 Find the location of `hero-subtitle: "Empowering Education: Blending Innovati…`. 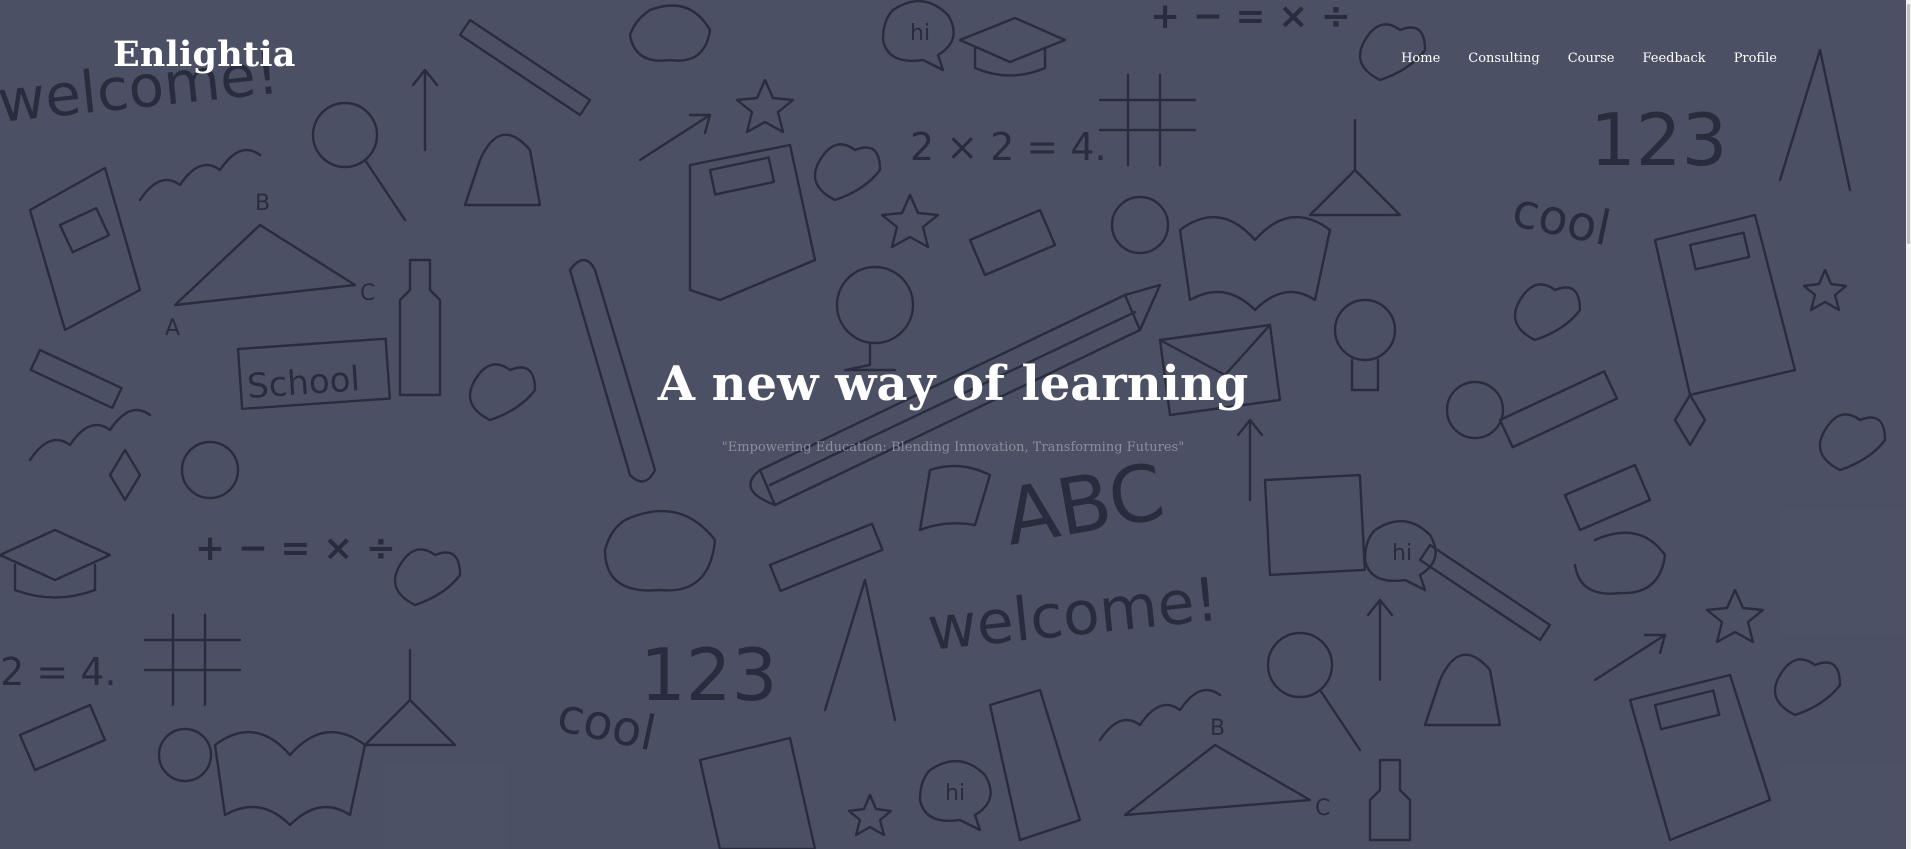

hero-subtitle: "Empowering Education: Blending Innovati… is located at coordinates (953, 447).